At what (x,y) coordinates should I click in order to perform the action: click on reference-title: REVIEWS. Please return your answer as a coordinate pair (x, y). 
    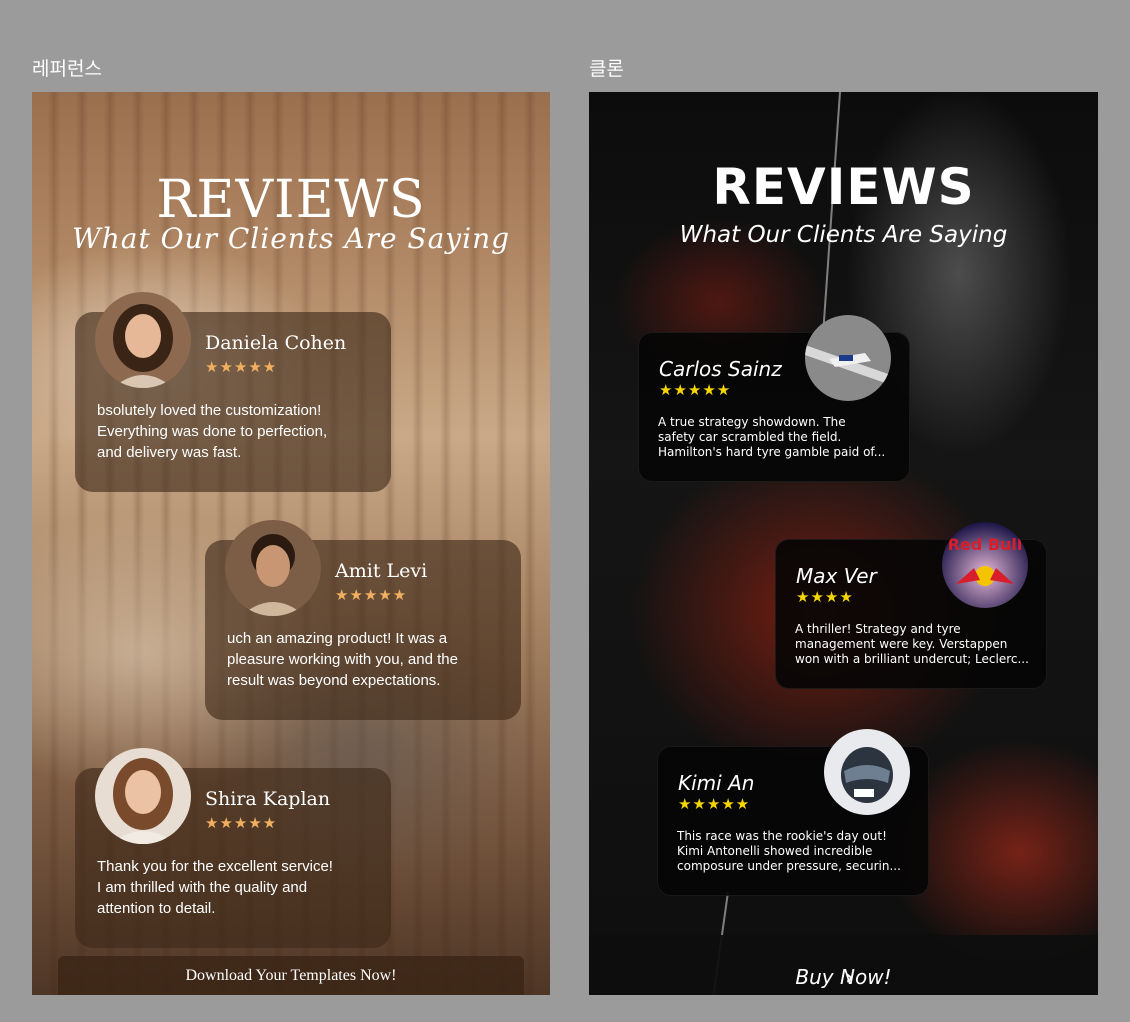
    Looking at the image, I should click on (291, 200).